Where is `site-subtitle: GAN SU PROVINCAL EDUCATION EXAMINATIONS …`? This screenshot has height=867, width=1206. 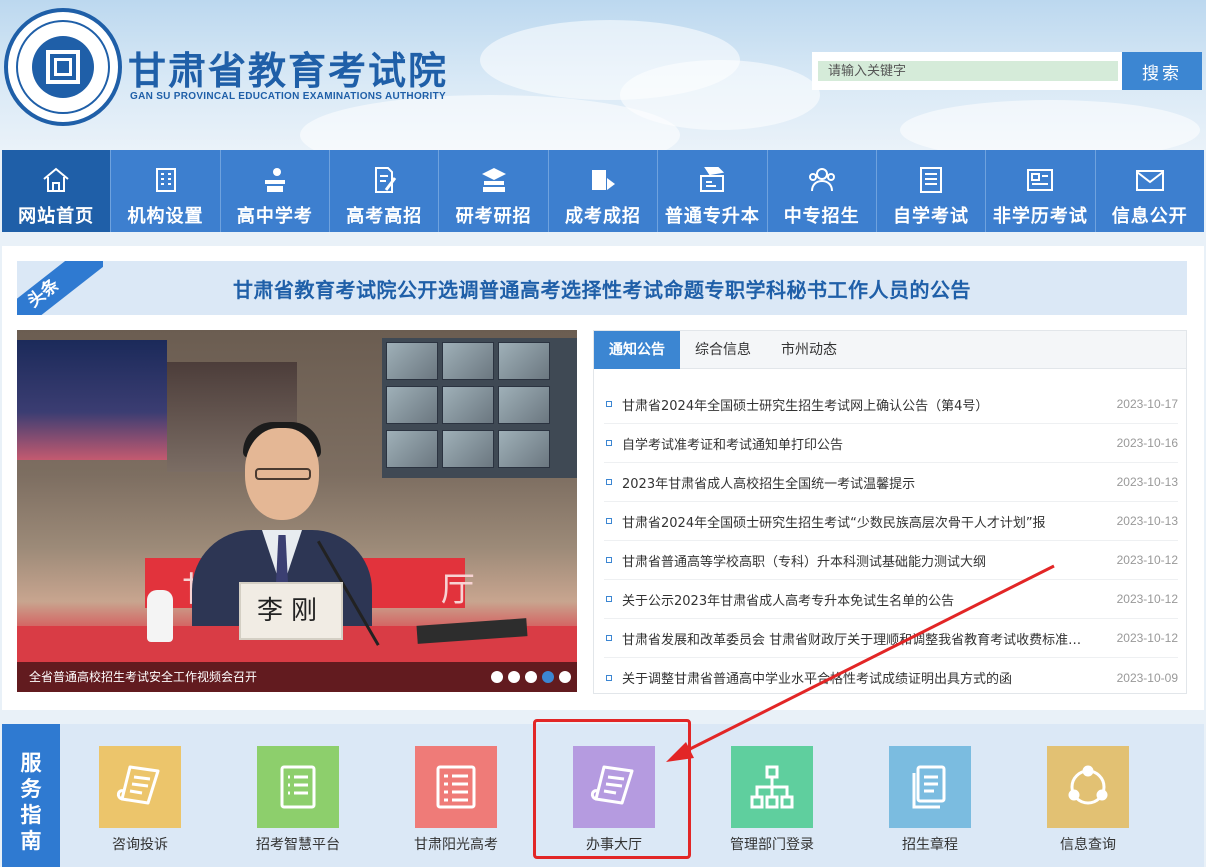 site-subtitle: GAN SU PROVINCAL EDUCATION EXAMINATIONS … is located at coordinates (288, 96).